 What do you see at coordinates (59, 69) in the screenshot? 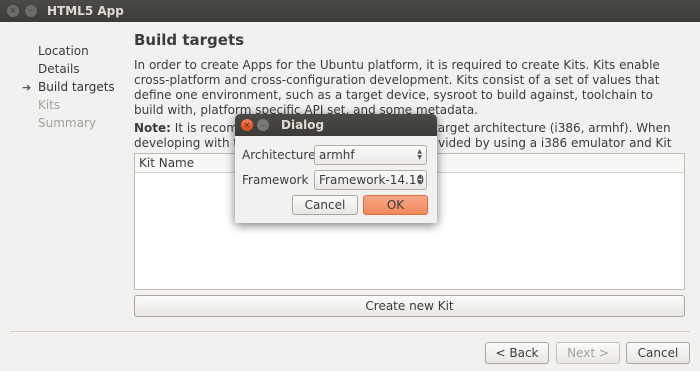
I see `nav-item-label: Details` at bounding box center [59, 69].